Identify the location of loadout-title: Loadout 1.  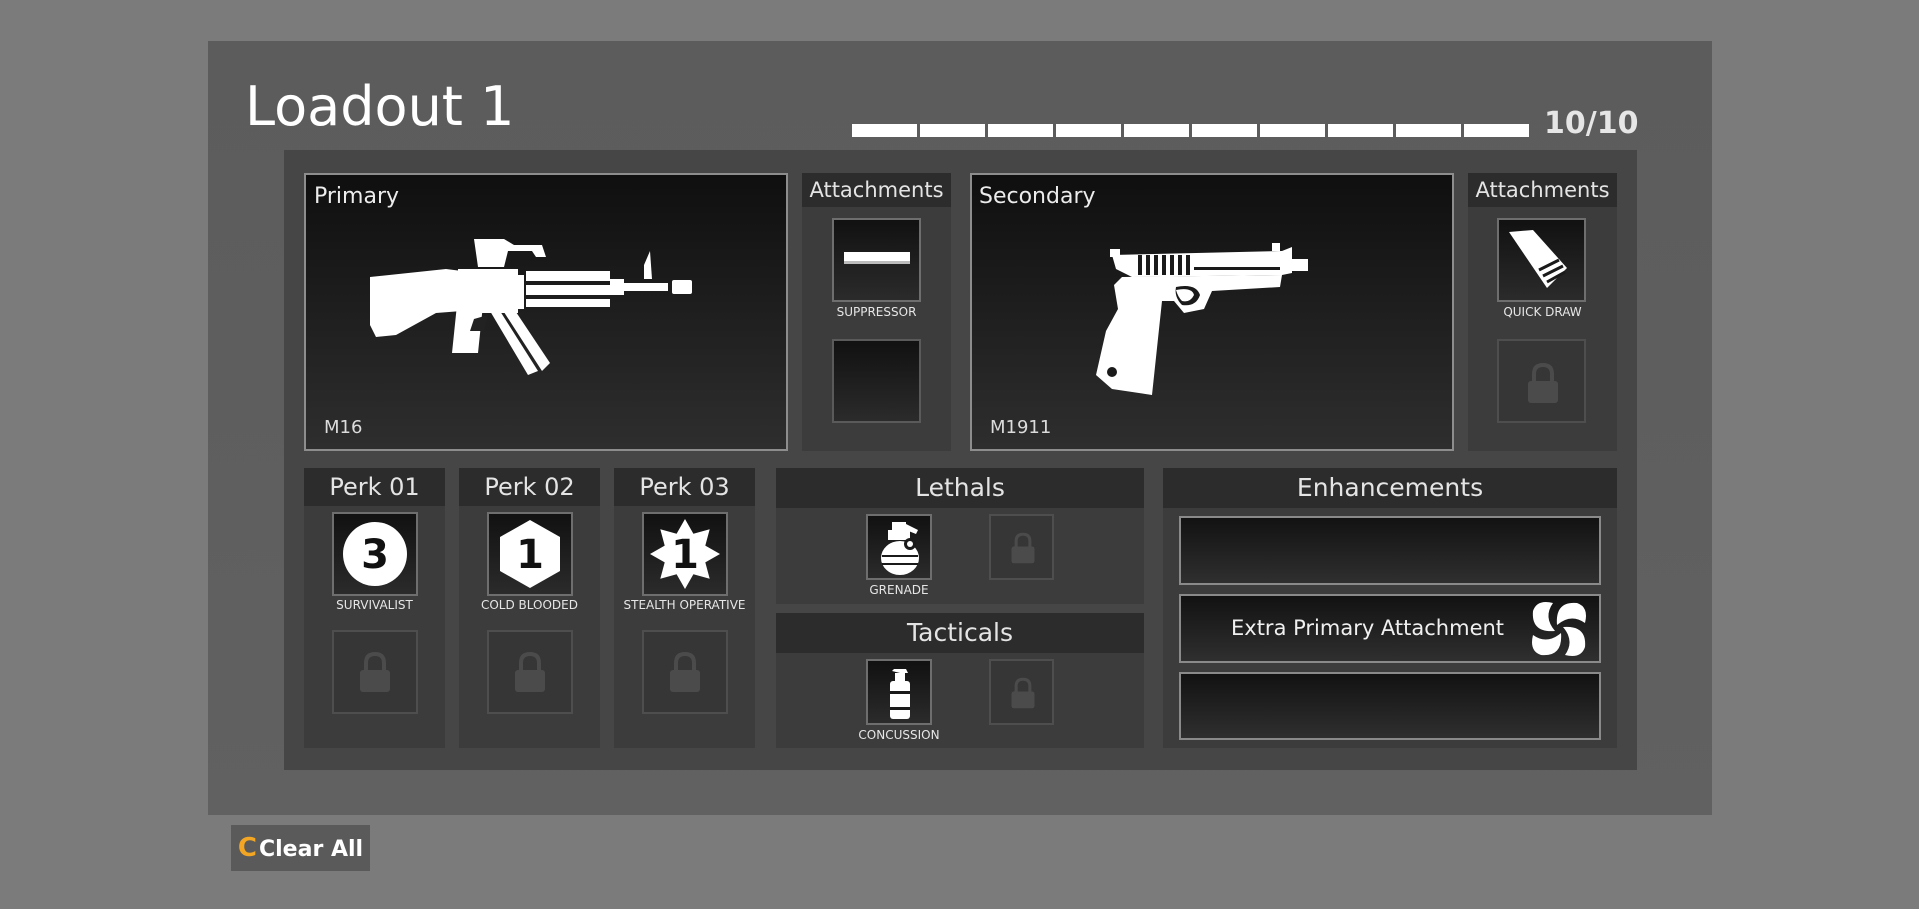
(380, 106).